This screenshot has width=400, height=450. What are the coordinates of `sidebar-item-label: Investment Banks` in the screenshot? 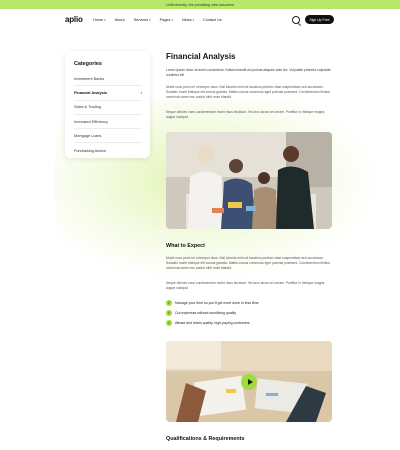 It's located at (89, 78).